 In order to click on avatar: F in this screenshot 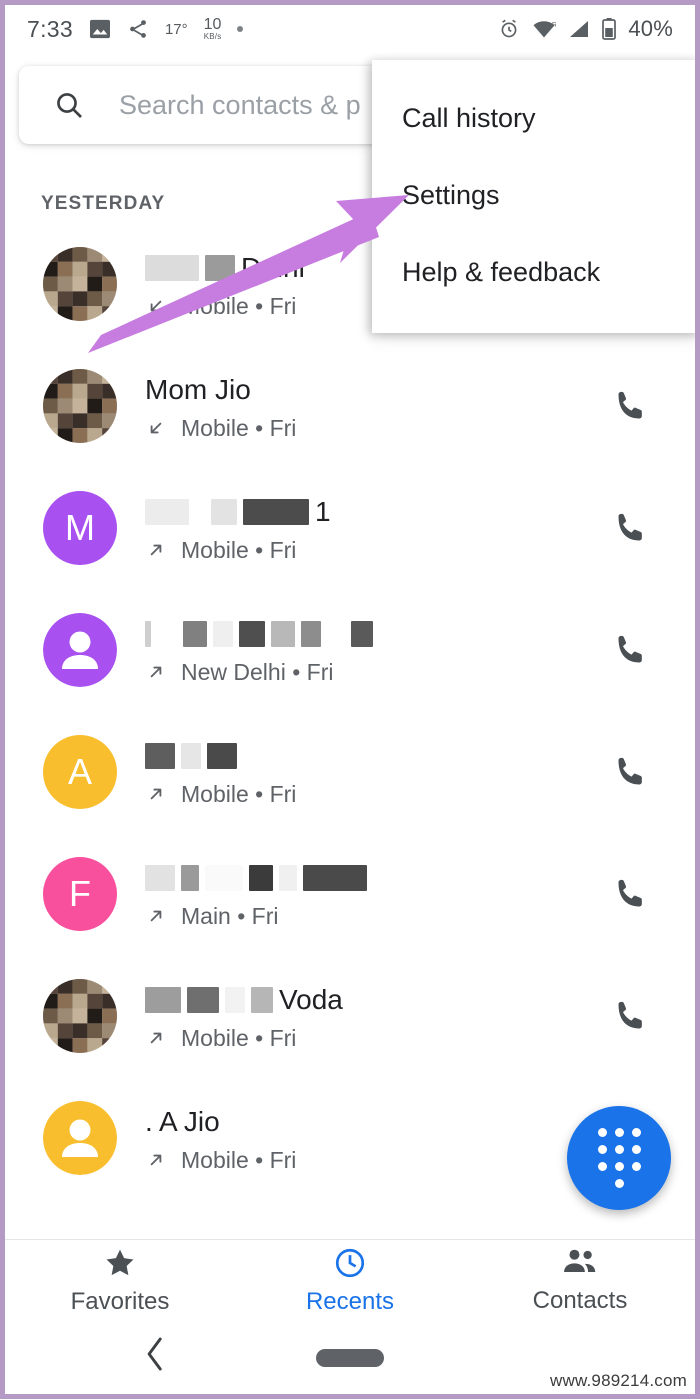, I will do `click(80, 894)`.